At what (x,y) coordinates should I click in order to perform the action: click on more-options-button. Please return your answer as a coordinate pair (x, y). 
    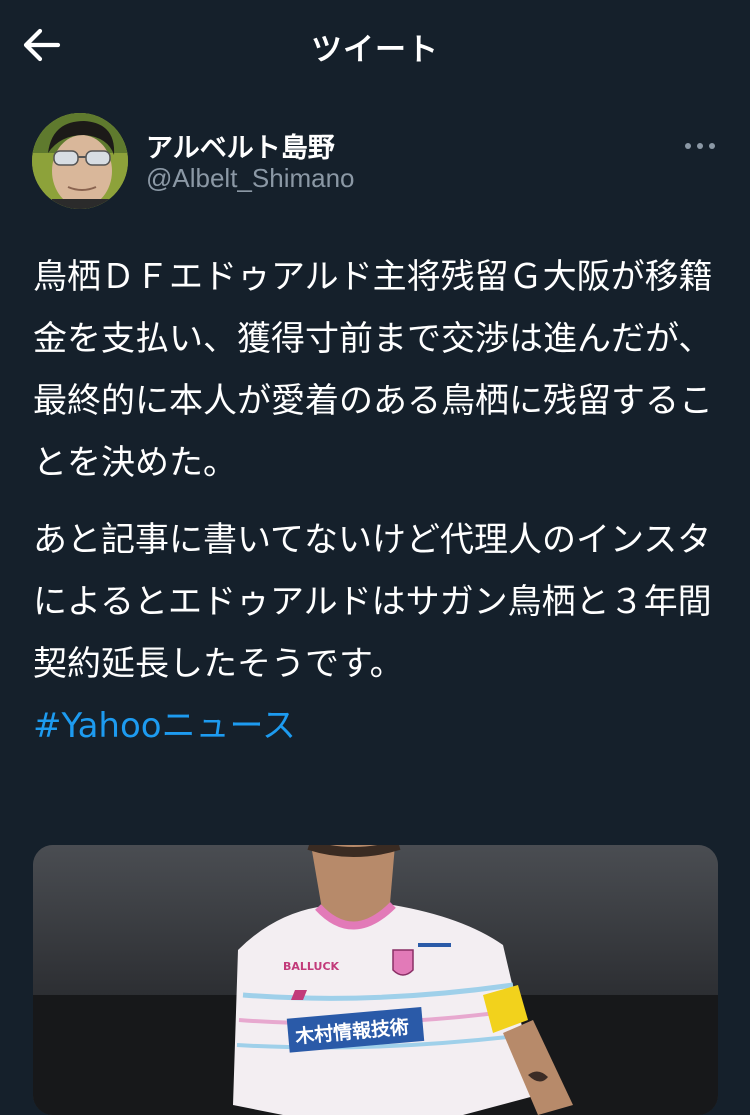
    Looking at the image, I should click on (700, 145).